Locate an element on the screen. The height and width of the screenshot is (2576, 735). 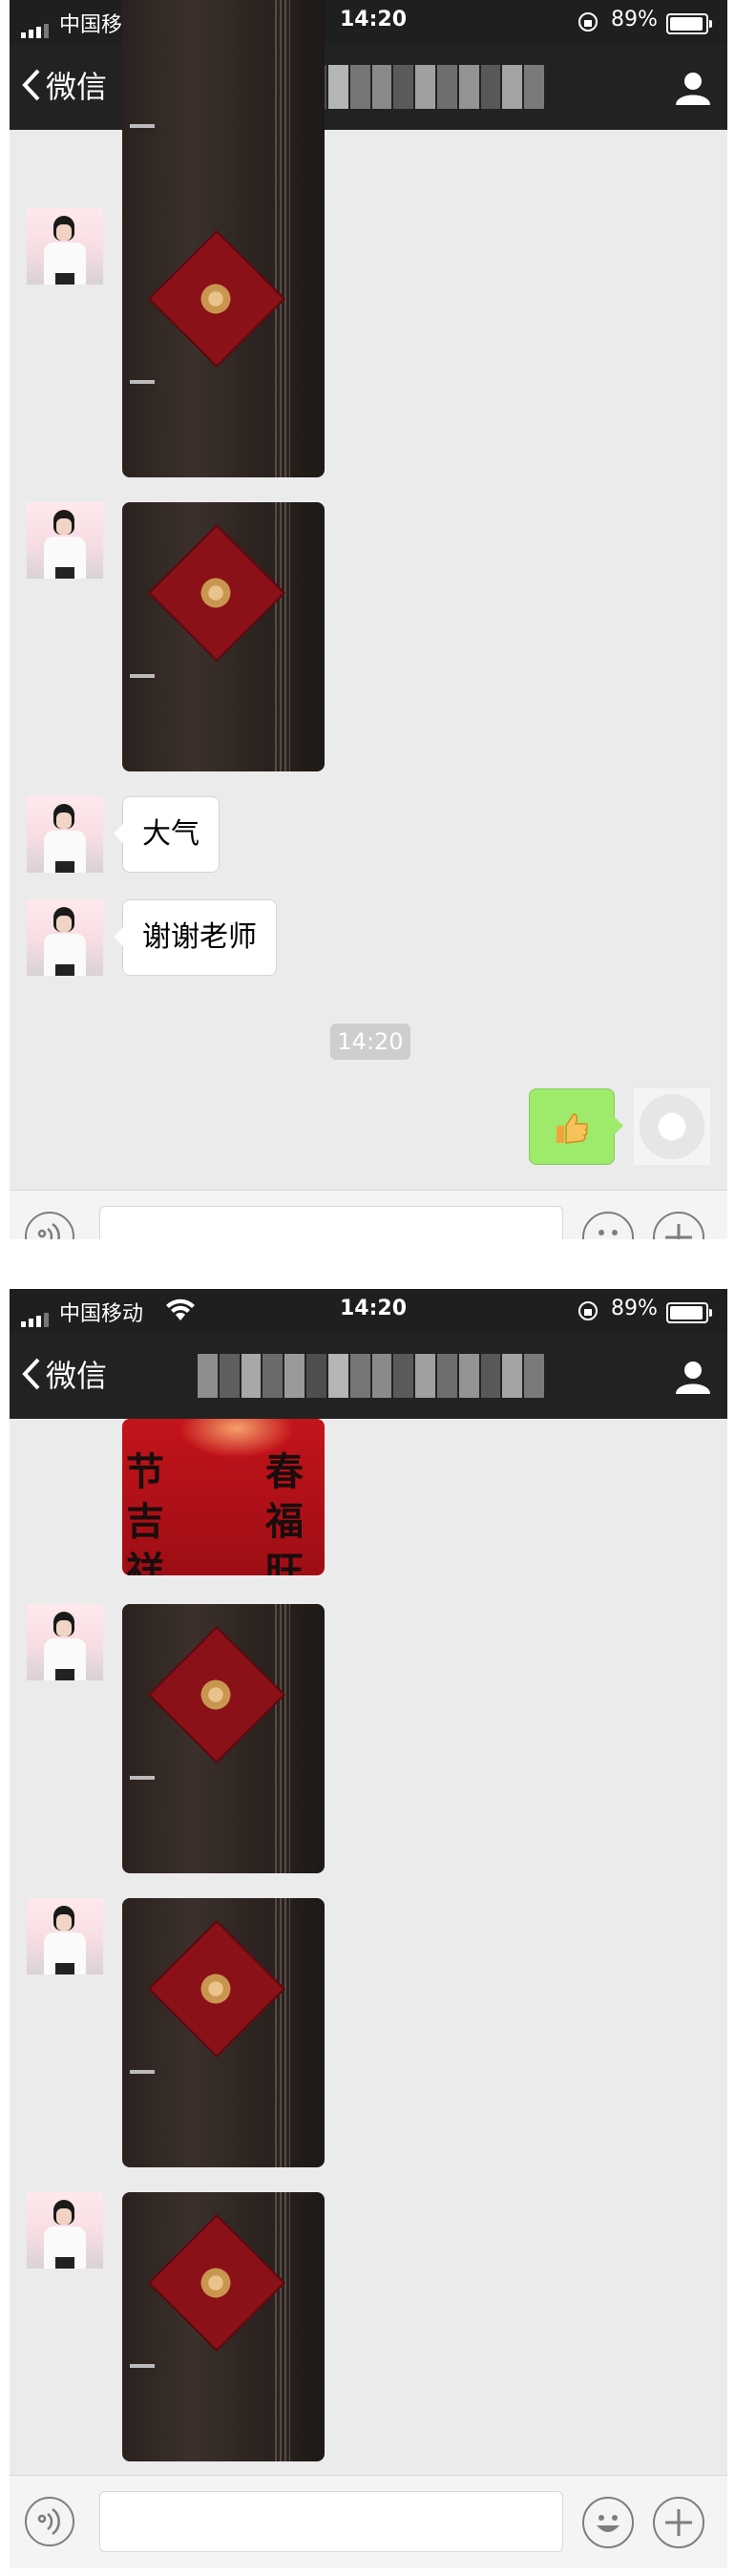
image-message: 节吉祥 春福旺 is located at coordinates (224, 1497).